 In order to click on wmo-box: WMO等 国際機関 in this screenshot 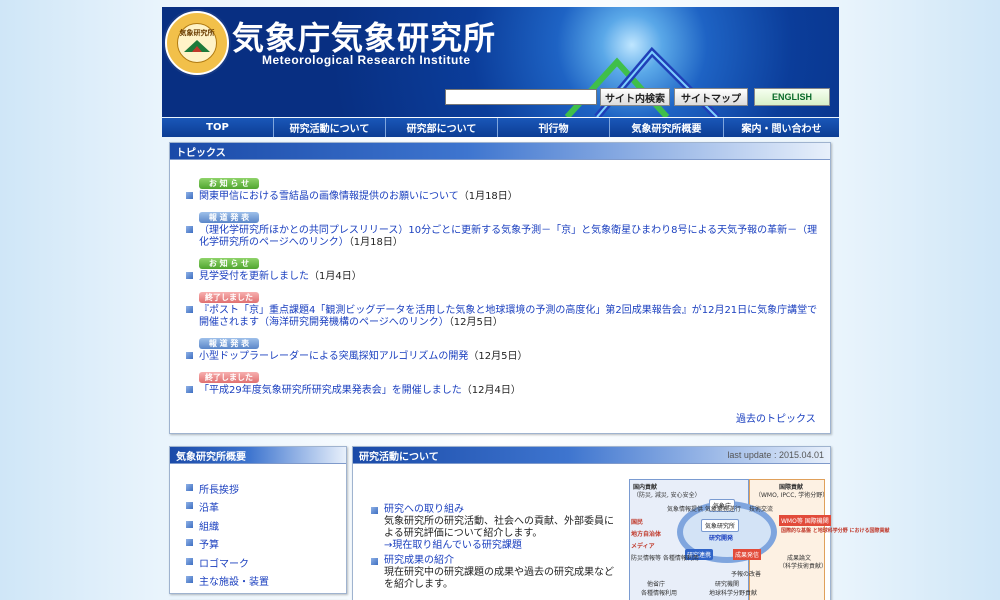, I will do `click(805, 520)`.